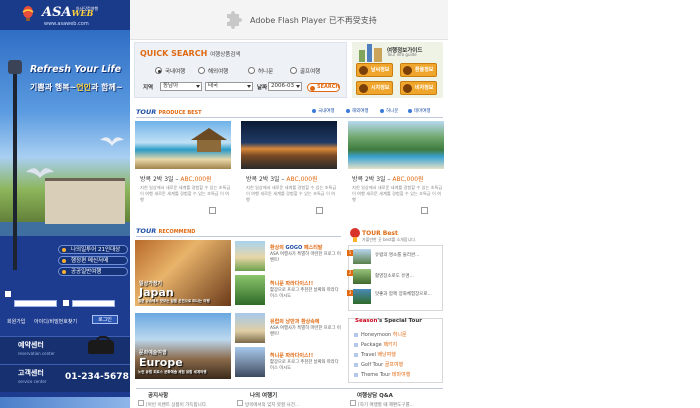 The width and height of the screenshot is (700, 408). I want to click on guide-subtitle: Tour info guide, so click(402, 54).